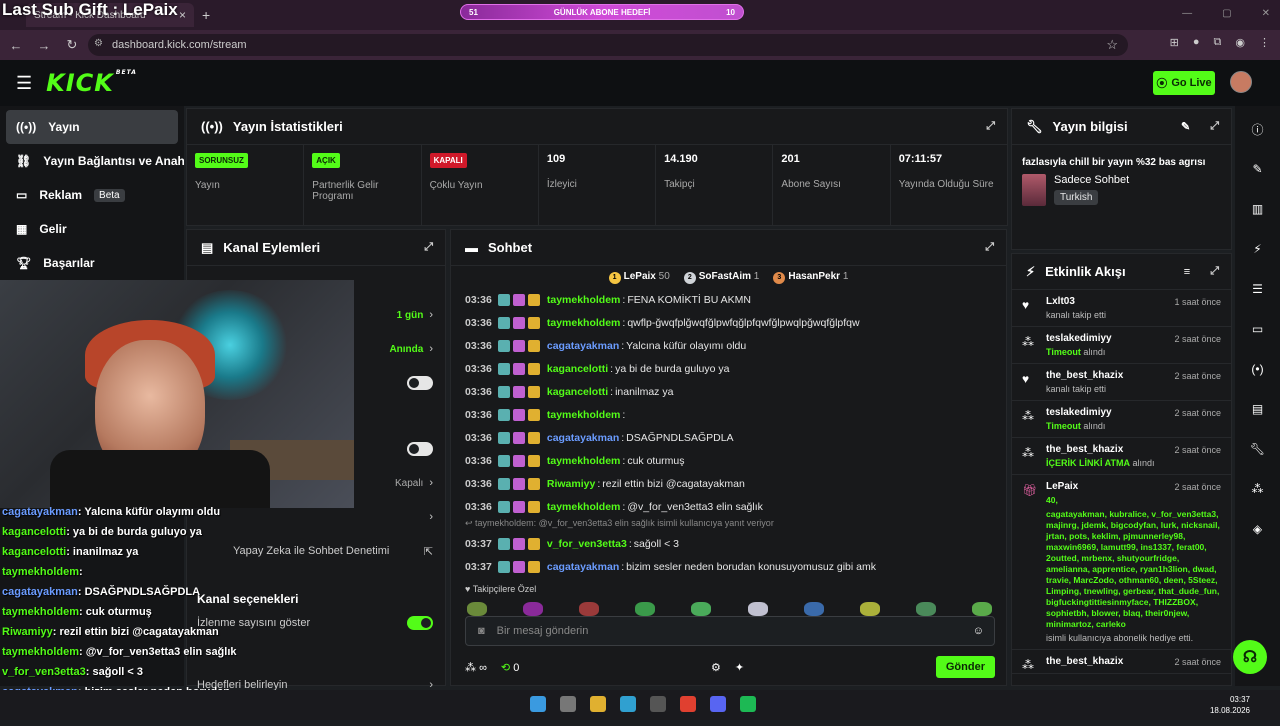 The width and height of the screenshot is (1280, 726). What do you see at coordinates (1258, 289) in the screenshot?
I see `list-icon: ☰` at bounding box center [1258, 289].